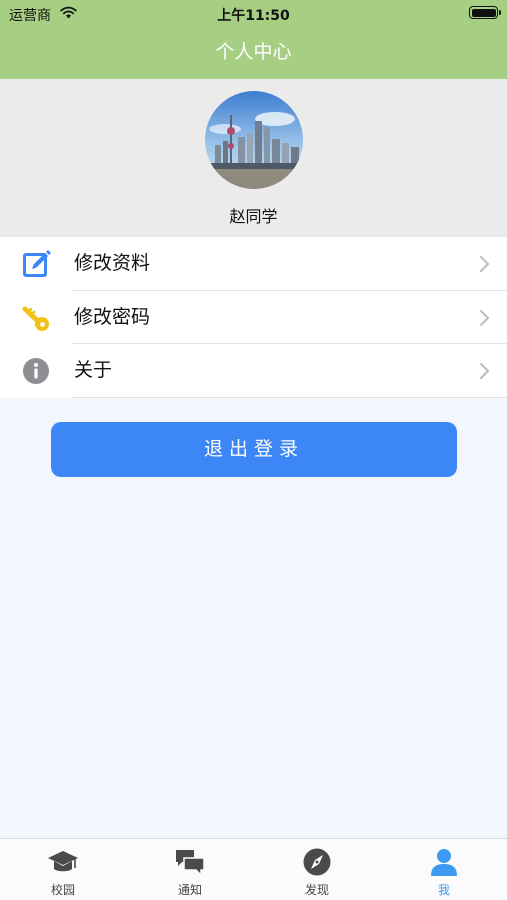  I want to click on menu-item-about: 关于, so click(253, 371).